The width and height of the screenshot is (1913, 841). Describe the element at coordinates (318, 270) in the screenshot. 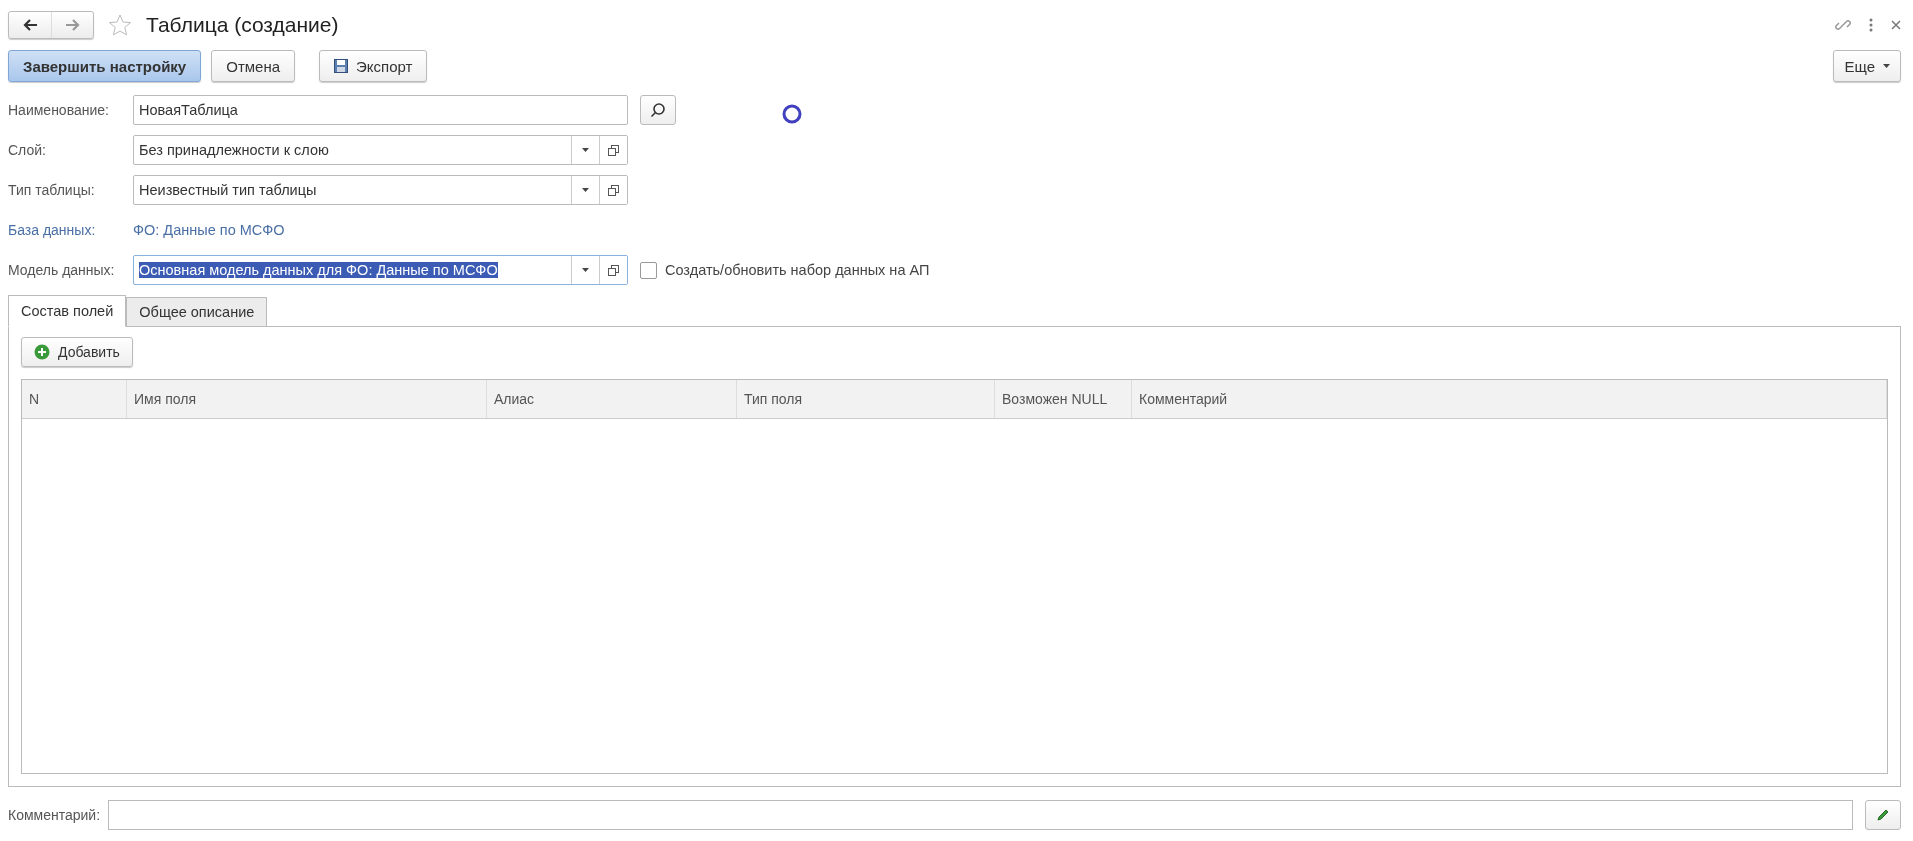

I see `field-value: Основная модель данных для ФО: Данные по МСФО` at that location.